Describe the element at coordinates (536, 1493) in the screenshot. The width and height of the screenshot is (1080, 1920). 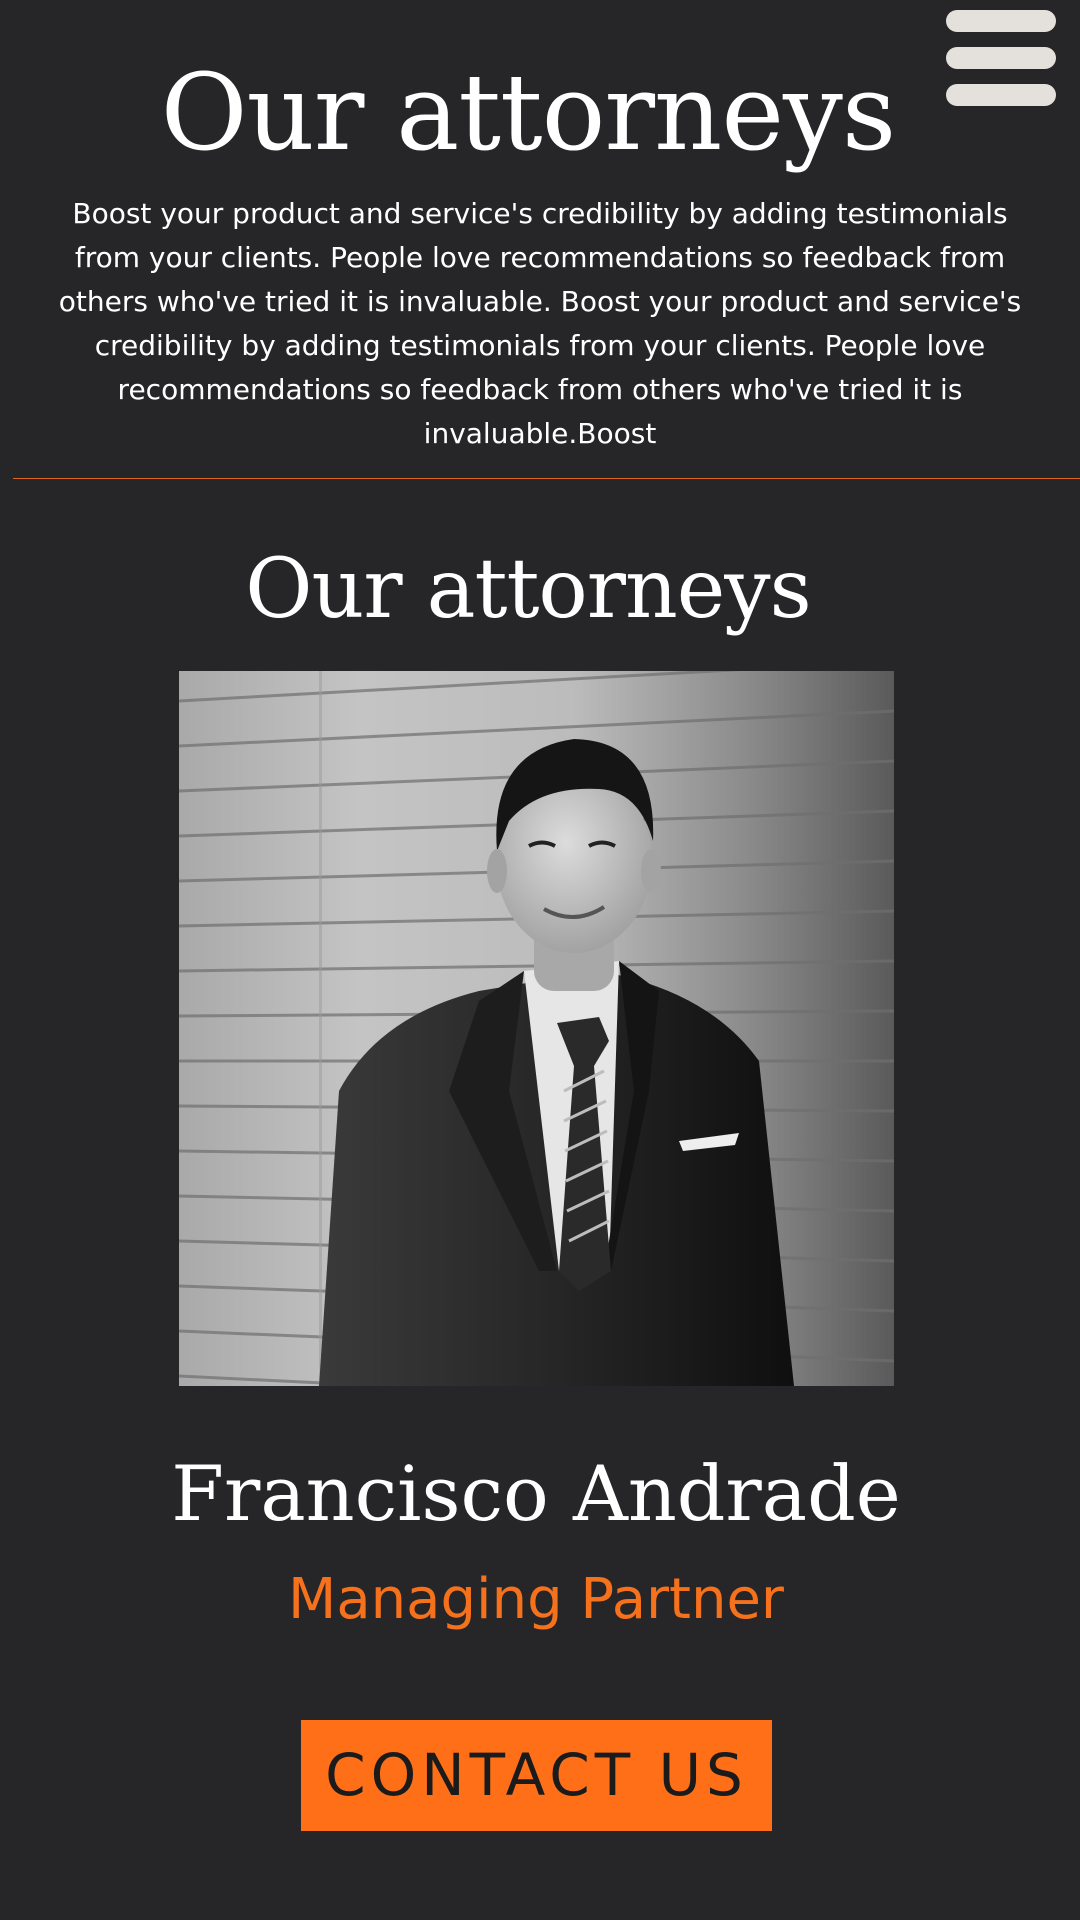
I see `attorney-name: Francisco Andrade` at that location.